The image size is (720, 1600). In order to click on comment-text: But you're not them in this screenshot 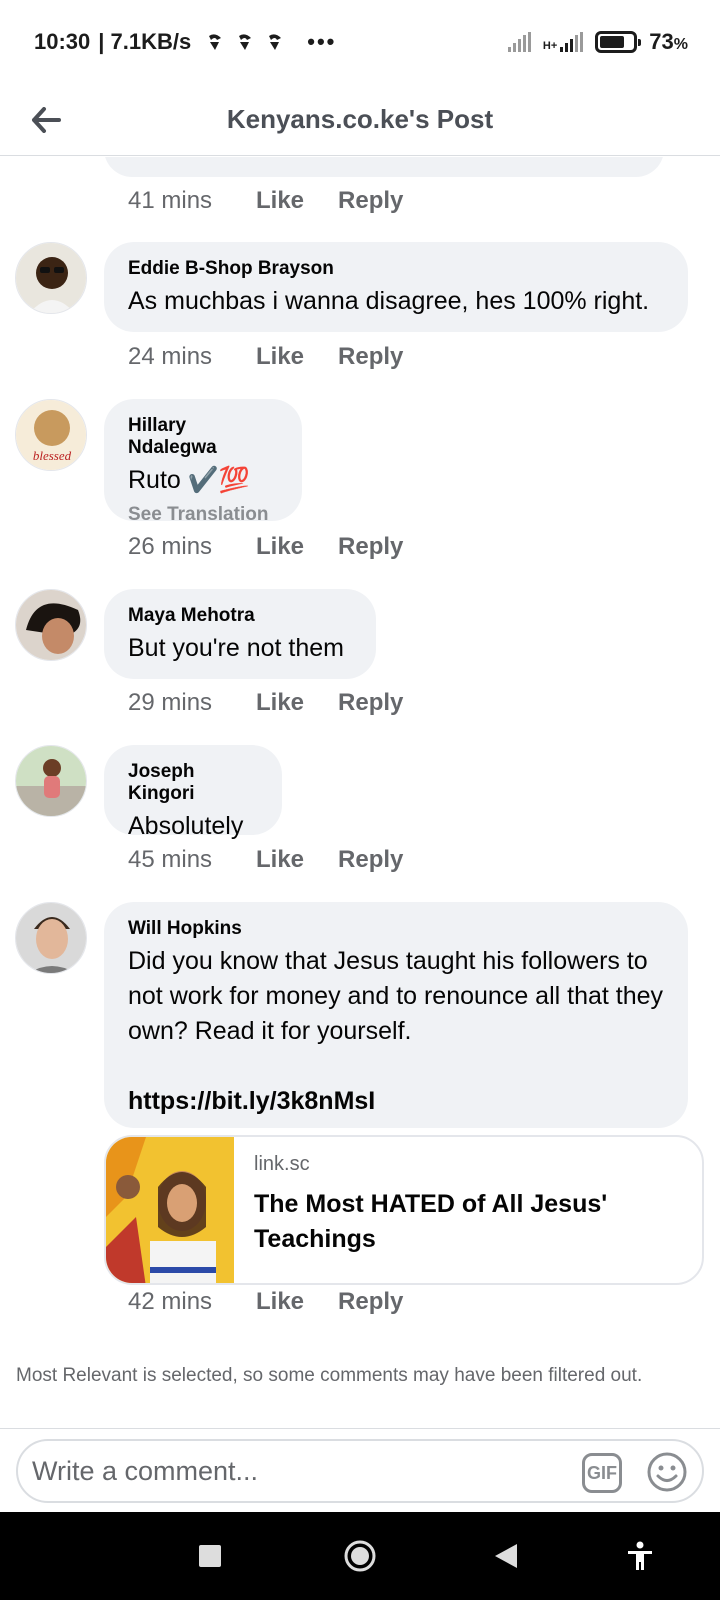, I will do `click(236, 648)`.